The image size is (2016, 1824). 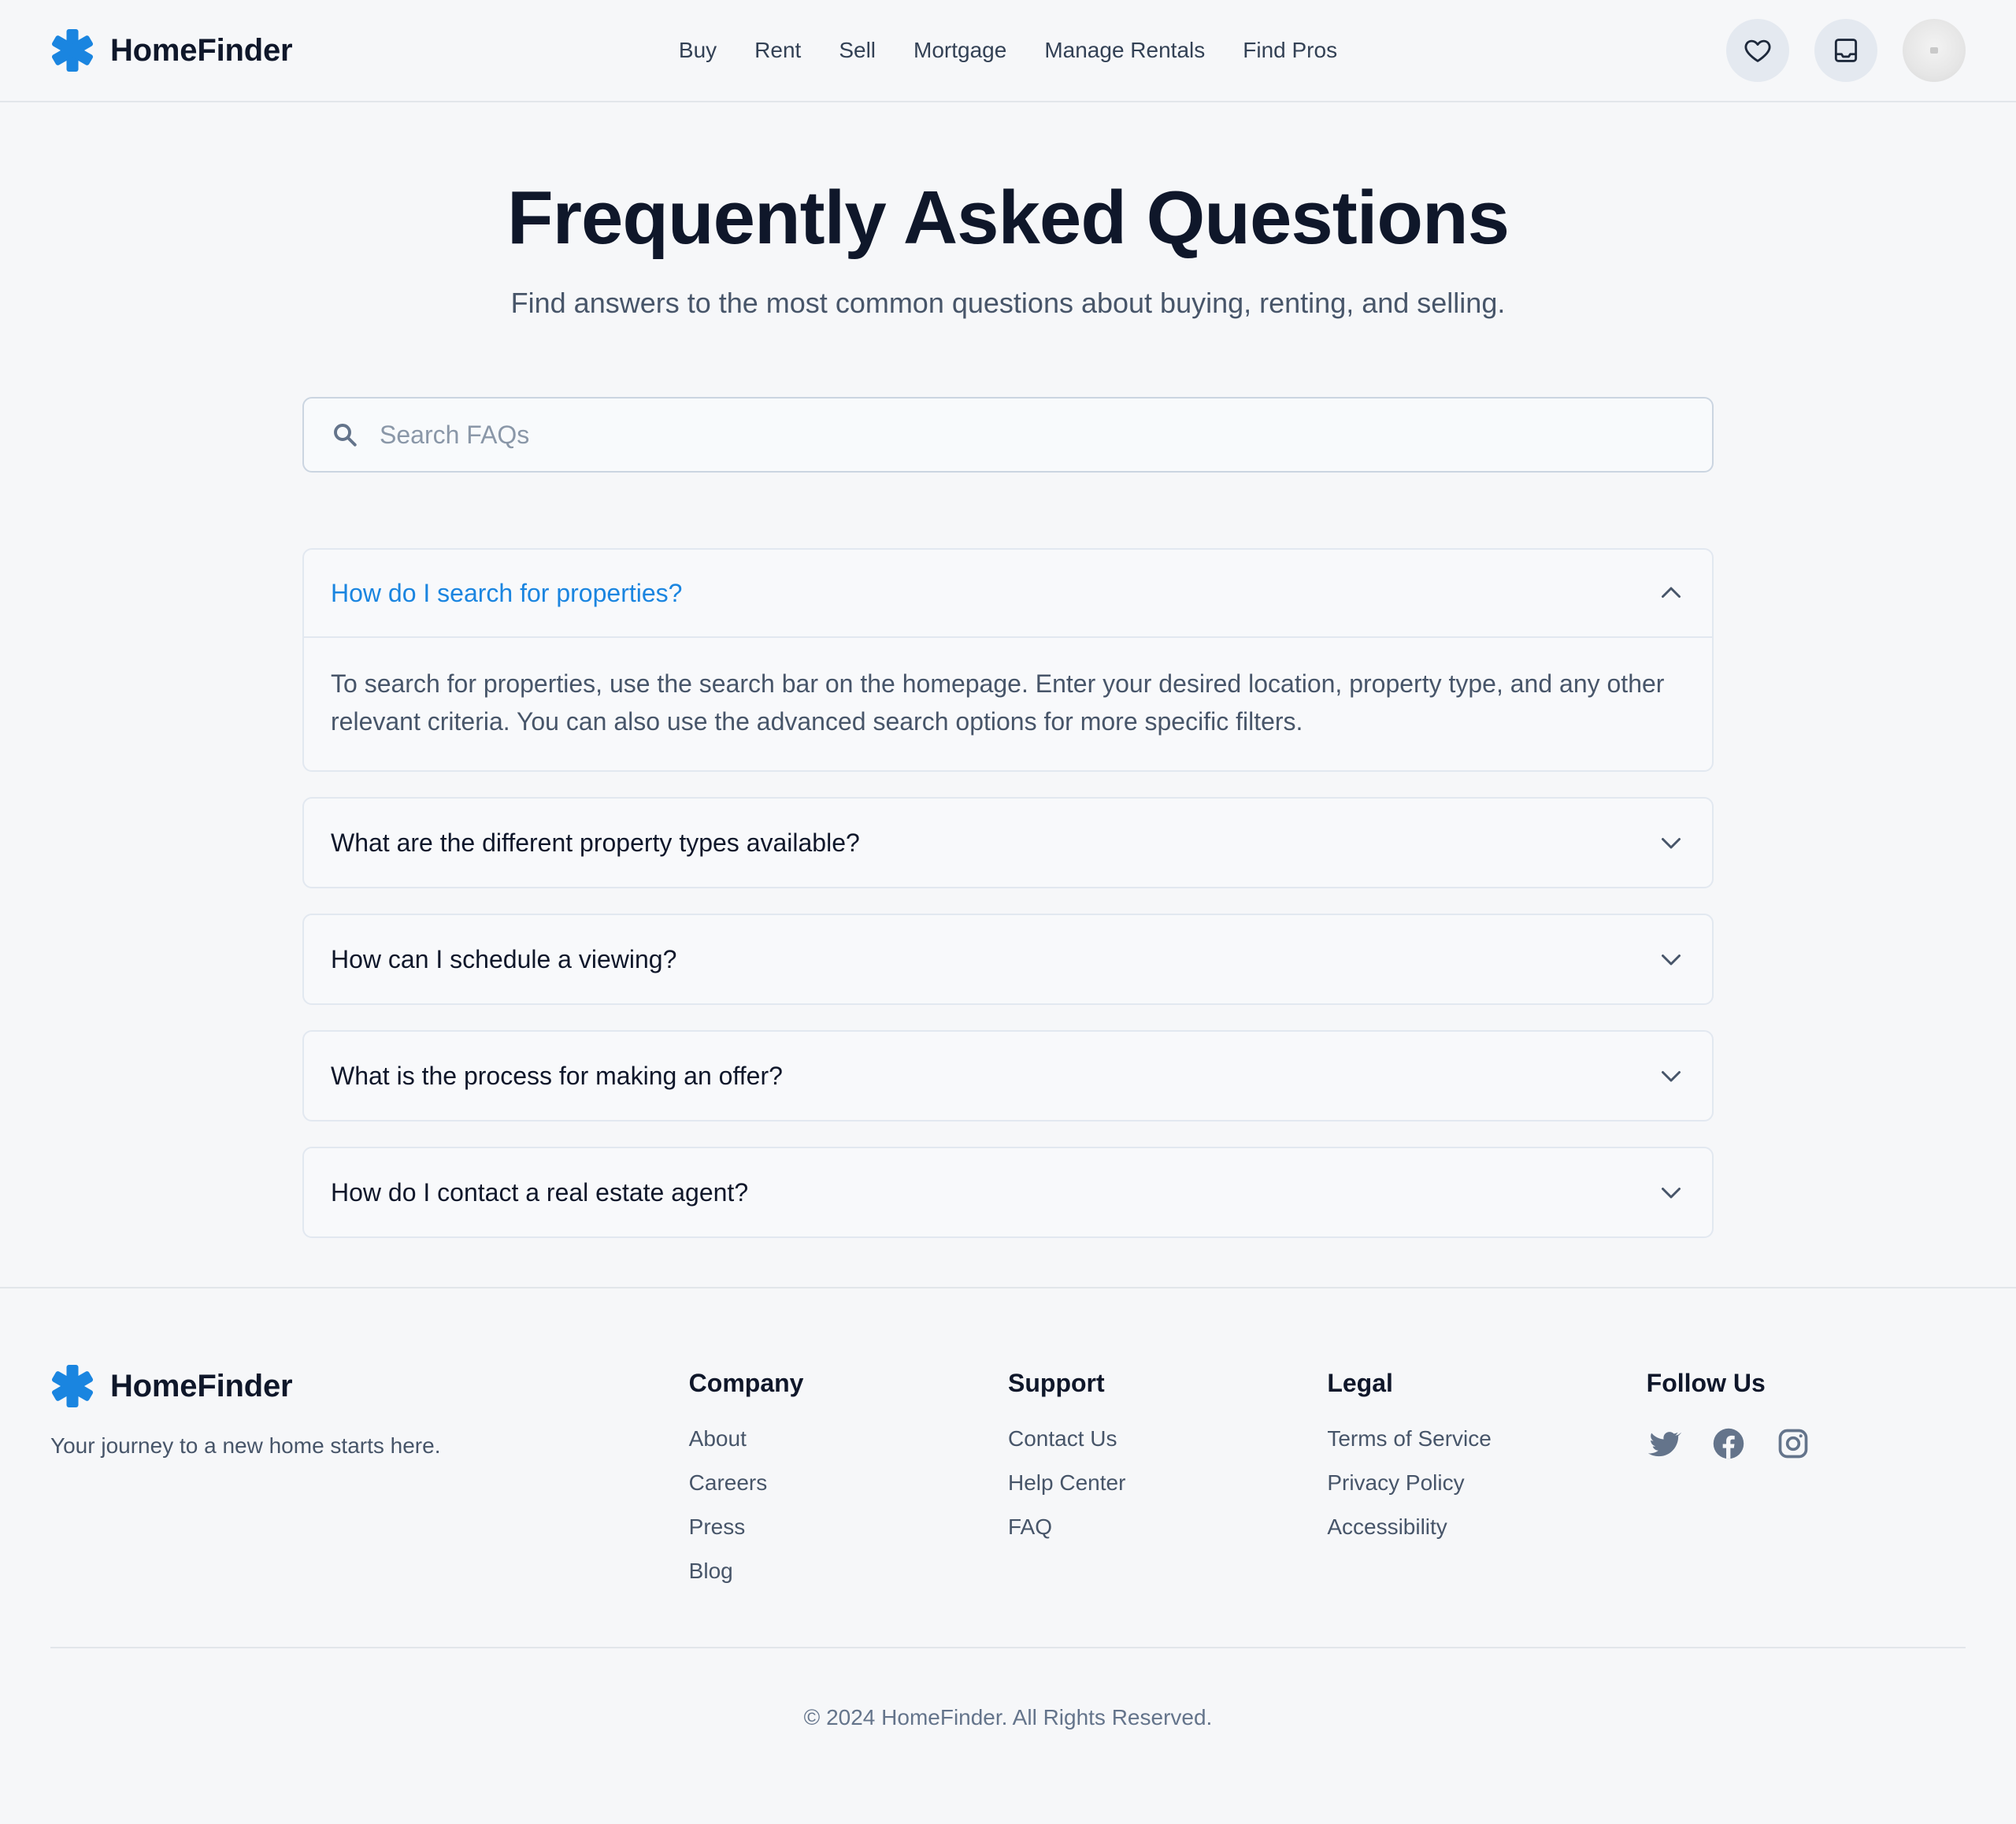 I want to click on footer-column-company: Company About Careers Press Blog, so click(x=848, y=1483).